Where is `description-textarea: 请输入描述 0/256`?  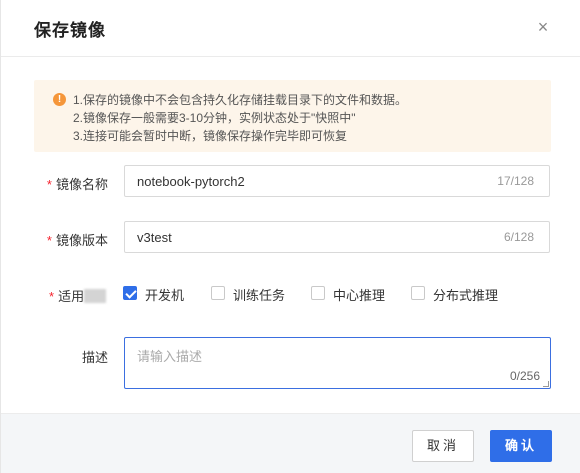 description-textarea: 请输入描述 0/256 is located at coordinates (337, 363).